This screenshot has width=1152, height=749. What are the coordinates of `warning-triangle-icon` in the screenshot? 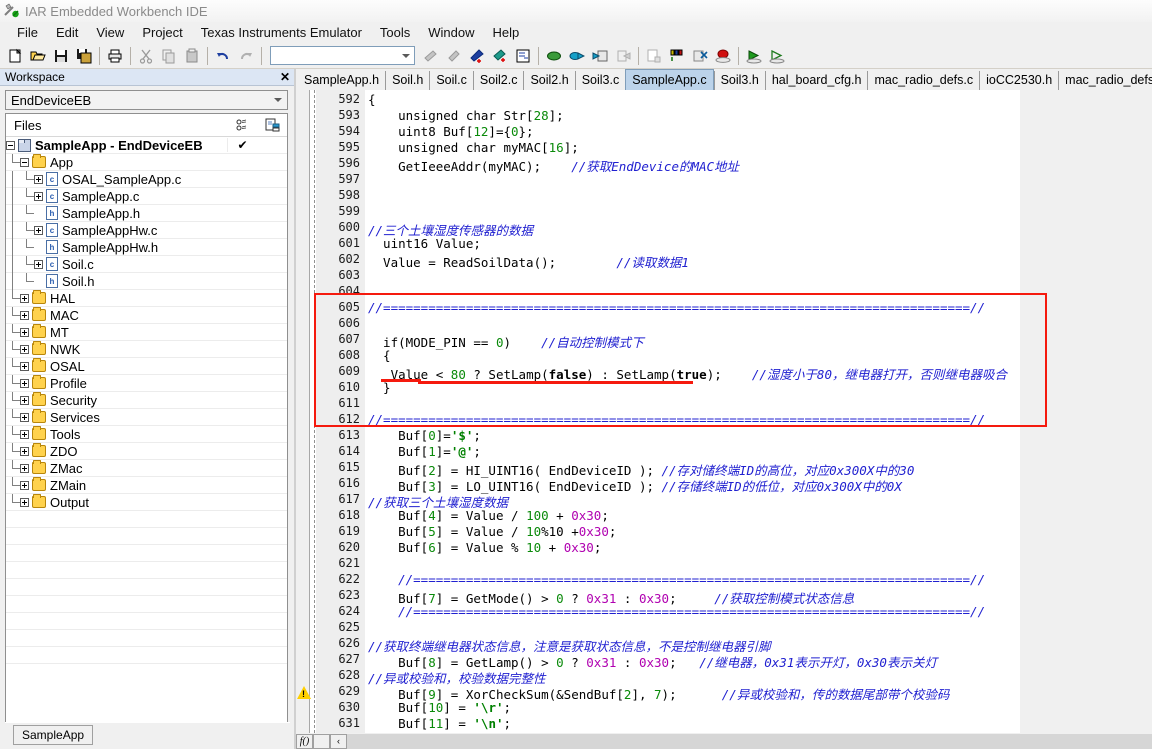 It's located at (304, 692).